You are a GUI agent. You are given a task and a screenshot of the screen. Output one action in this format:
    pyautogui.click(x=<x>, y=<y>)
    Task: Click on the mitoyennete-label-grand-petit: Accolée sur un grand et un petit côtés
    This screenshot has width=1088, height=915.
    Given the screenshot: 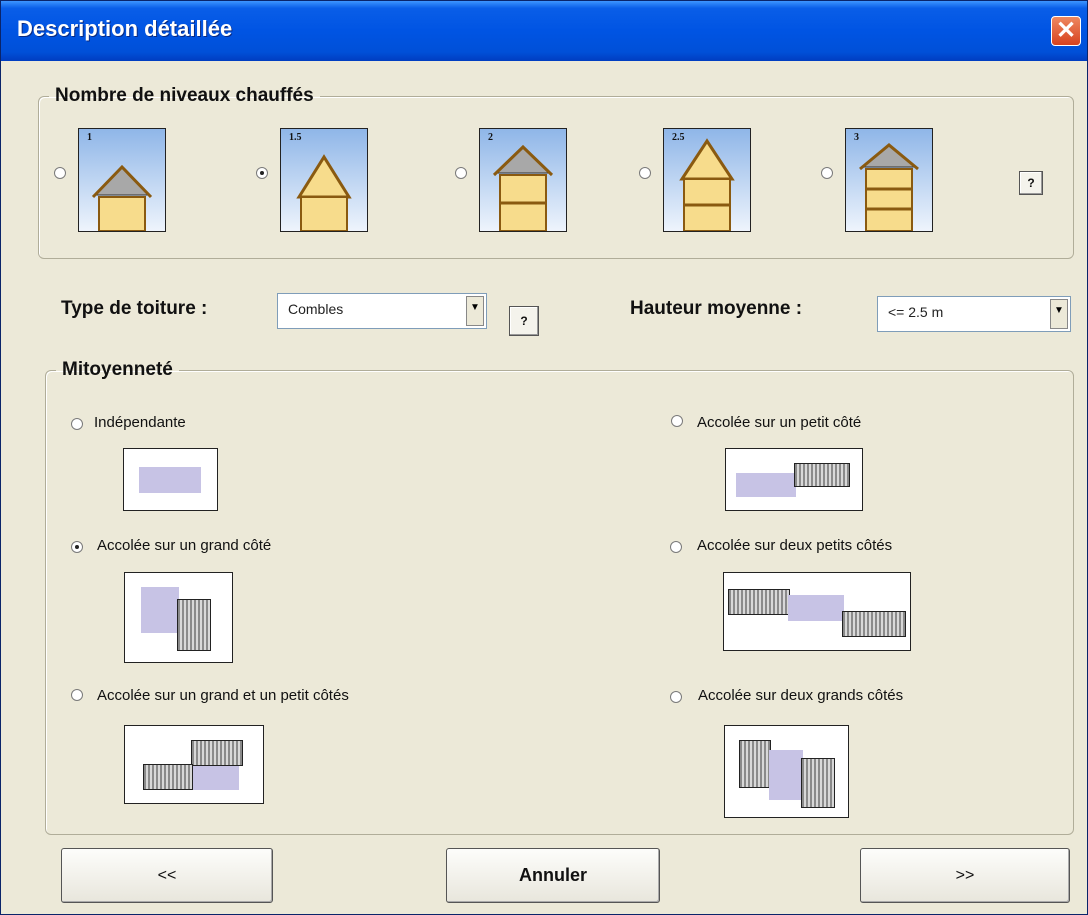 What is the action you would take?
    pyautogui.click(x=223, y=695)
    